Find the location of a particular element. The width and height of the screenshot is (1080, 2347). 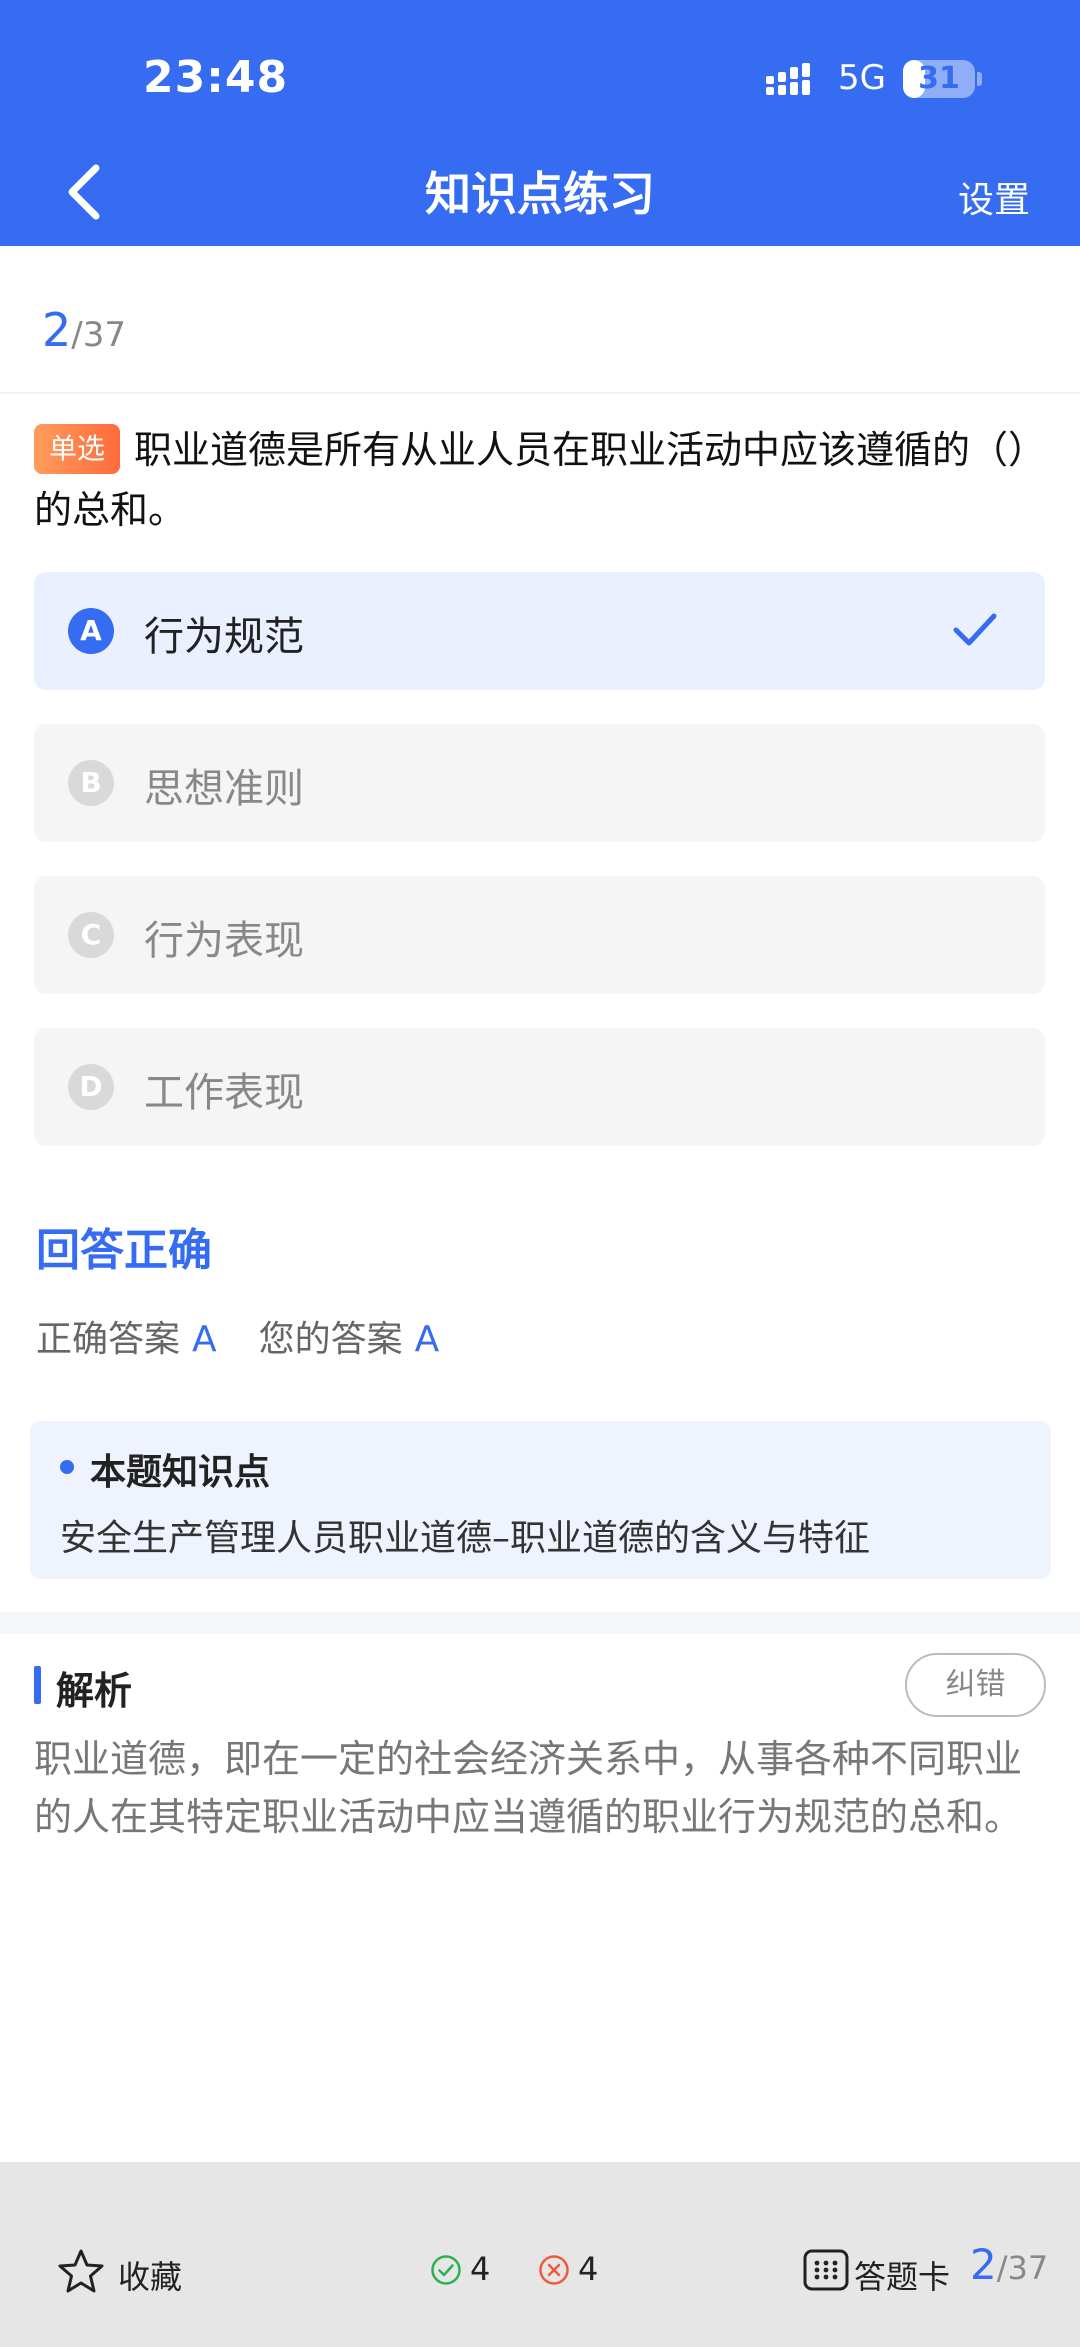

answer-card-label: 答题卡 is located at coordinates (902, 2277).